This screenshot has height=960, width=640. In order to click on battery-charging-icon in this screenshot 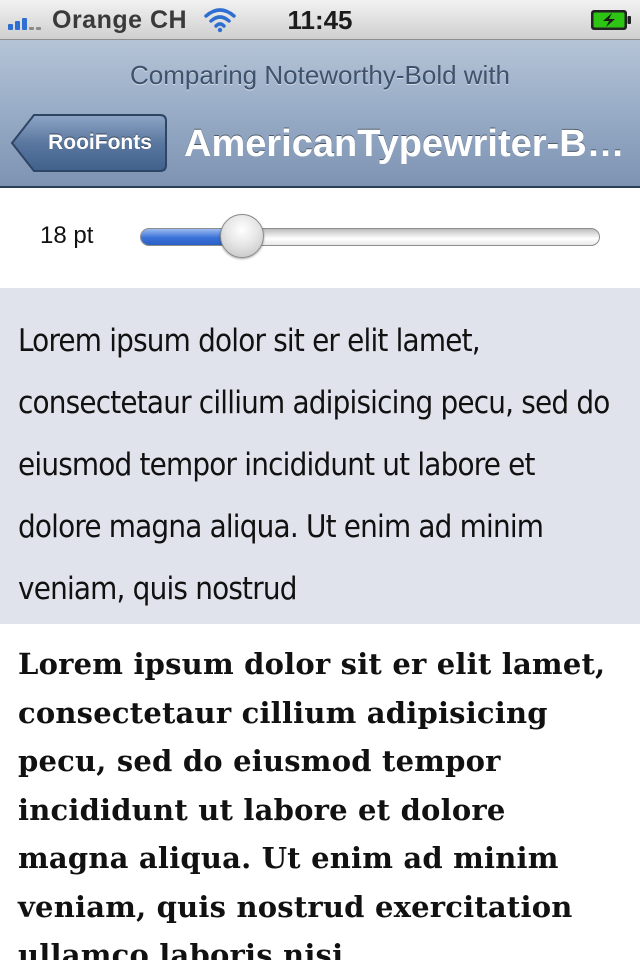, I will do `click(611, 20)`.